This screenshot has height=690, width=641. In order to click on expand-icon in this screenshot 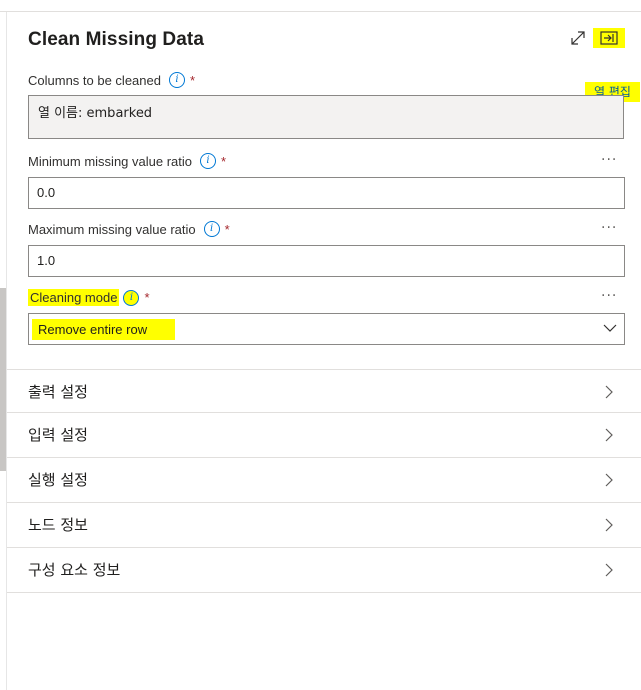, I will do `click(578, 38)`.